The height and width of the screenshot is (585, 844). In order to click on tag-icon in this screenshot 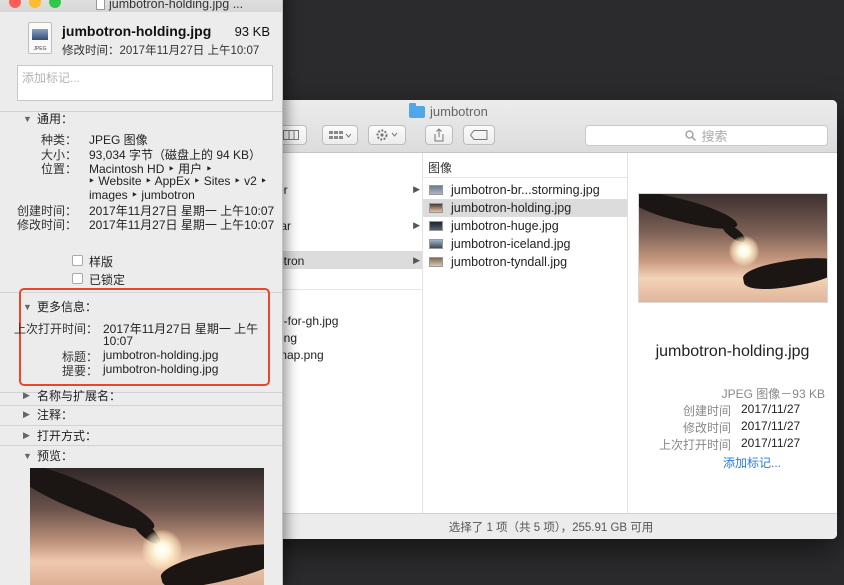, I will do `click(479, 135)`.